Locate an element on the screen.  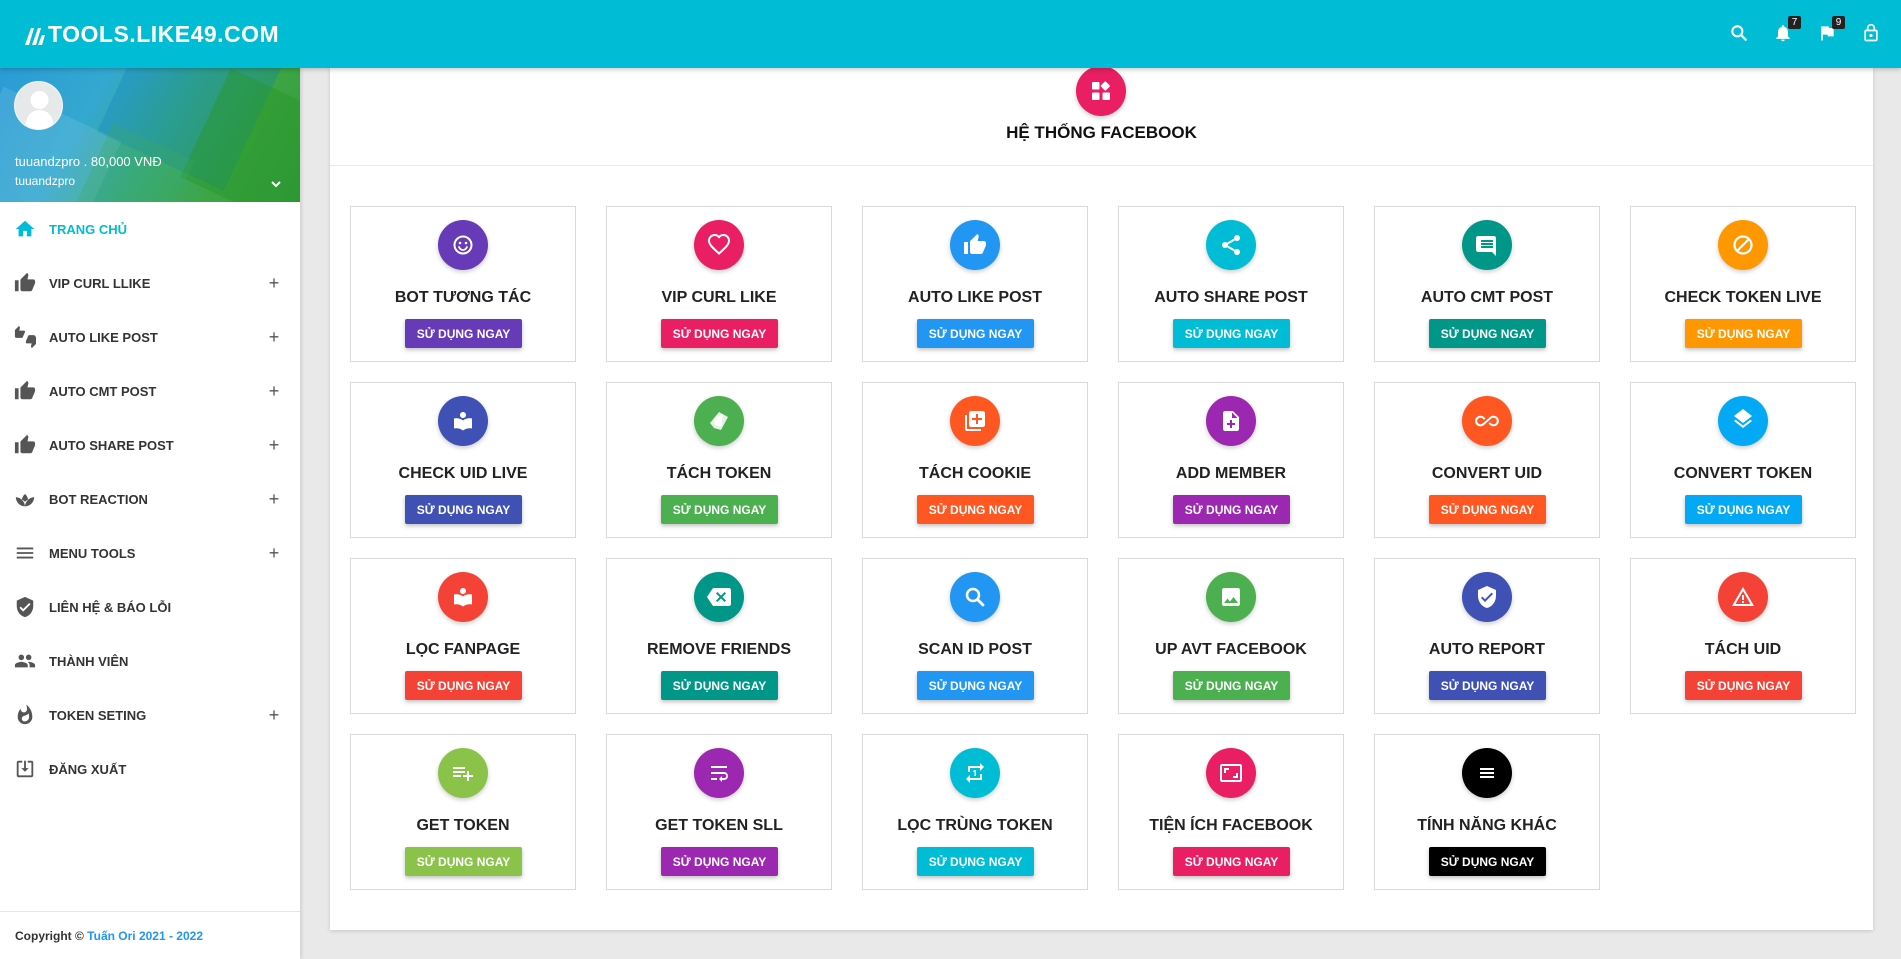
sidebar-item-ng-xu-t: ĐĂNG XUẤT is located at coordinates (150, 769).